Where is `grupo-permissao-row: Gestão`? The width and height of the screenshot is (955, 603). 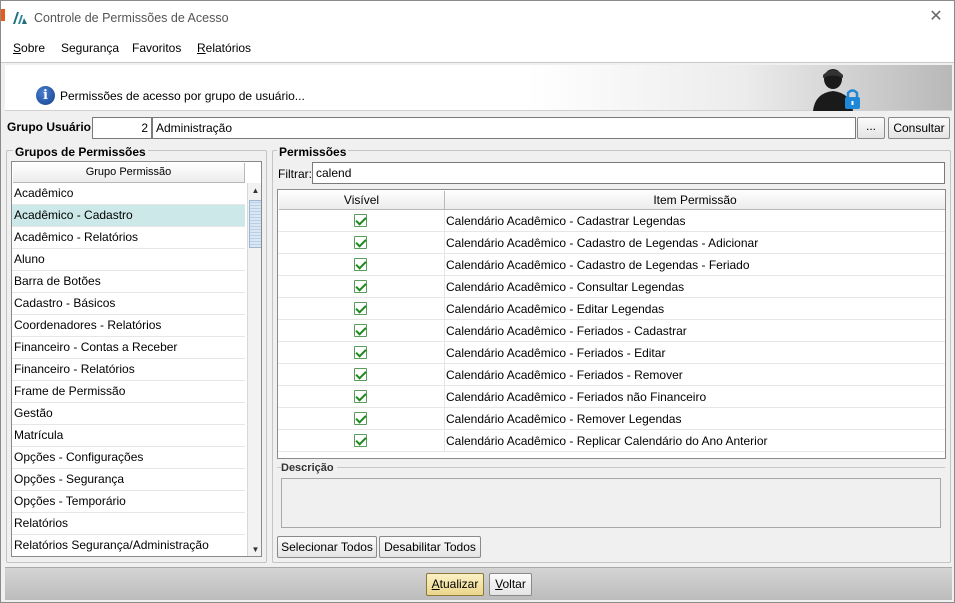 grupo-permissao-row: Gestão is located at coordinates (128, 414).